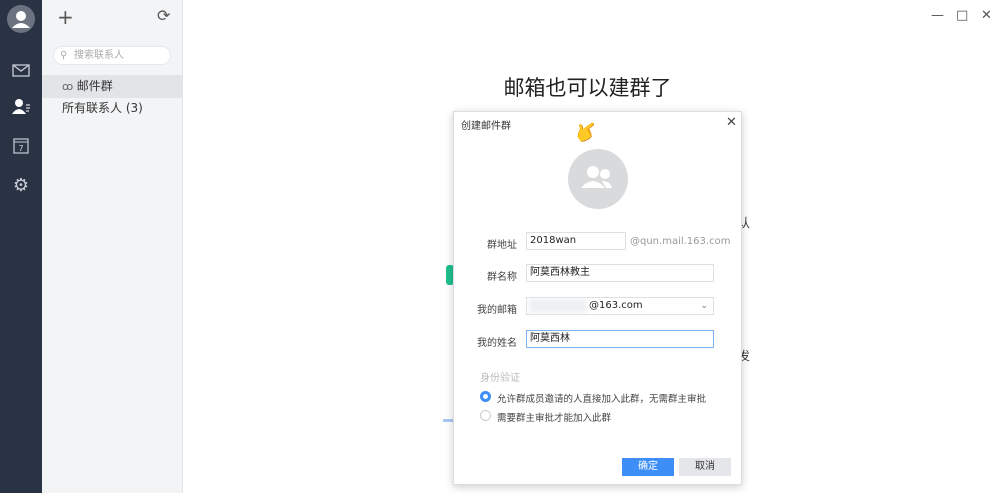 This screenshot has height=493, width=992. I want to click on calendar-icon: 7, so click(21, 146).